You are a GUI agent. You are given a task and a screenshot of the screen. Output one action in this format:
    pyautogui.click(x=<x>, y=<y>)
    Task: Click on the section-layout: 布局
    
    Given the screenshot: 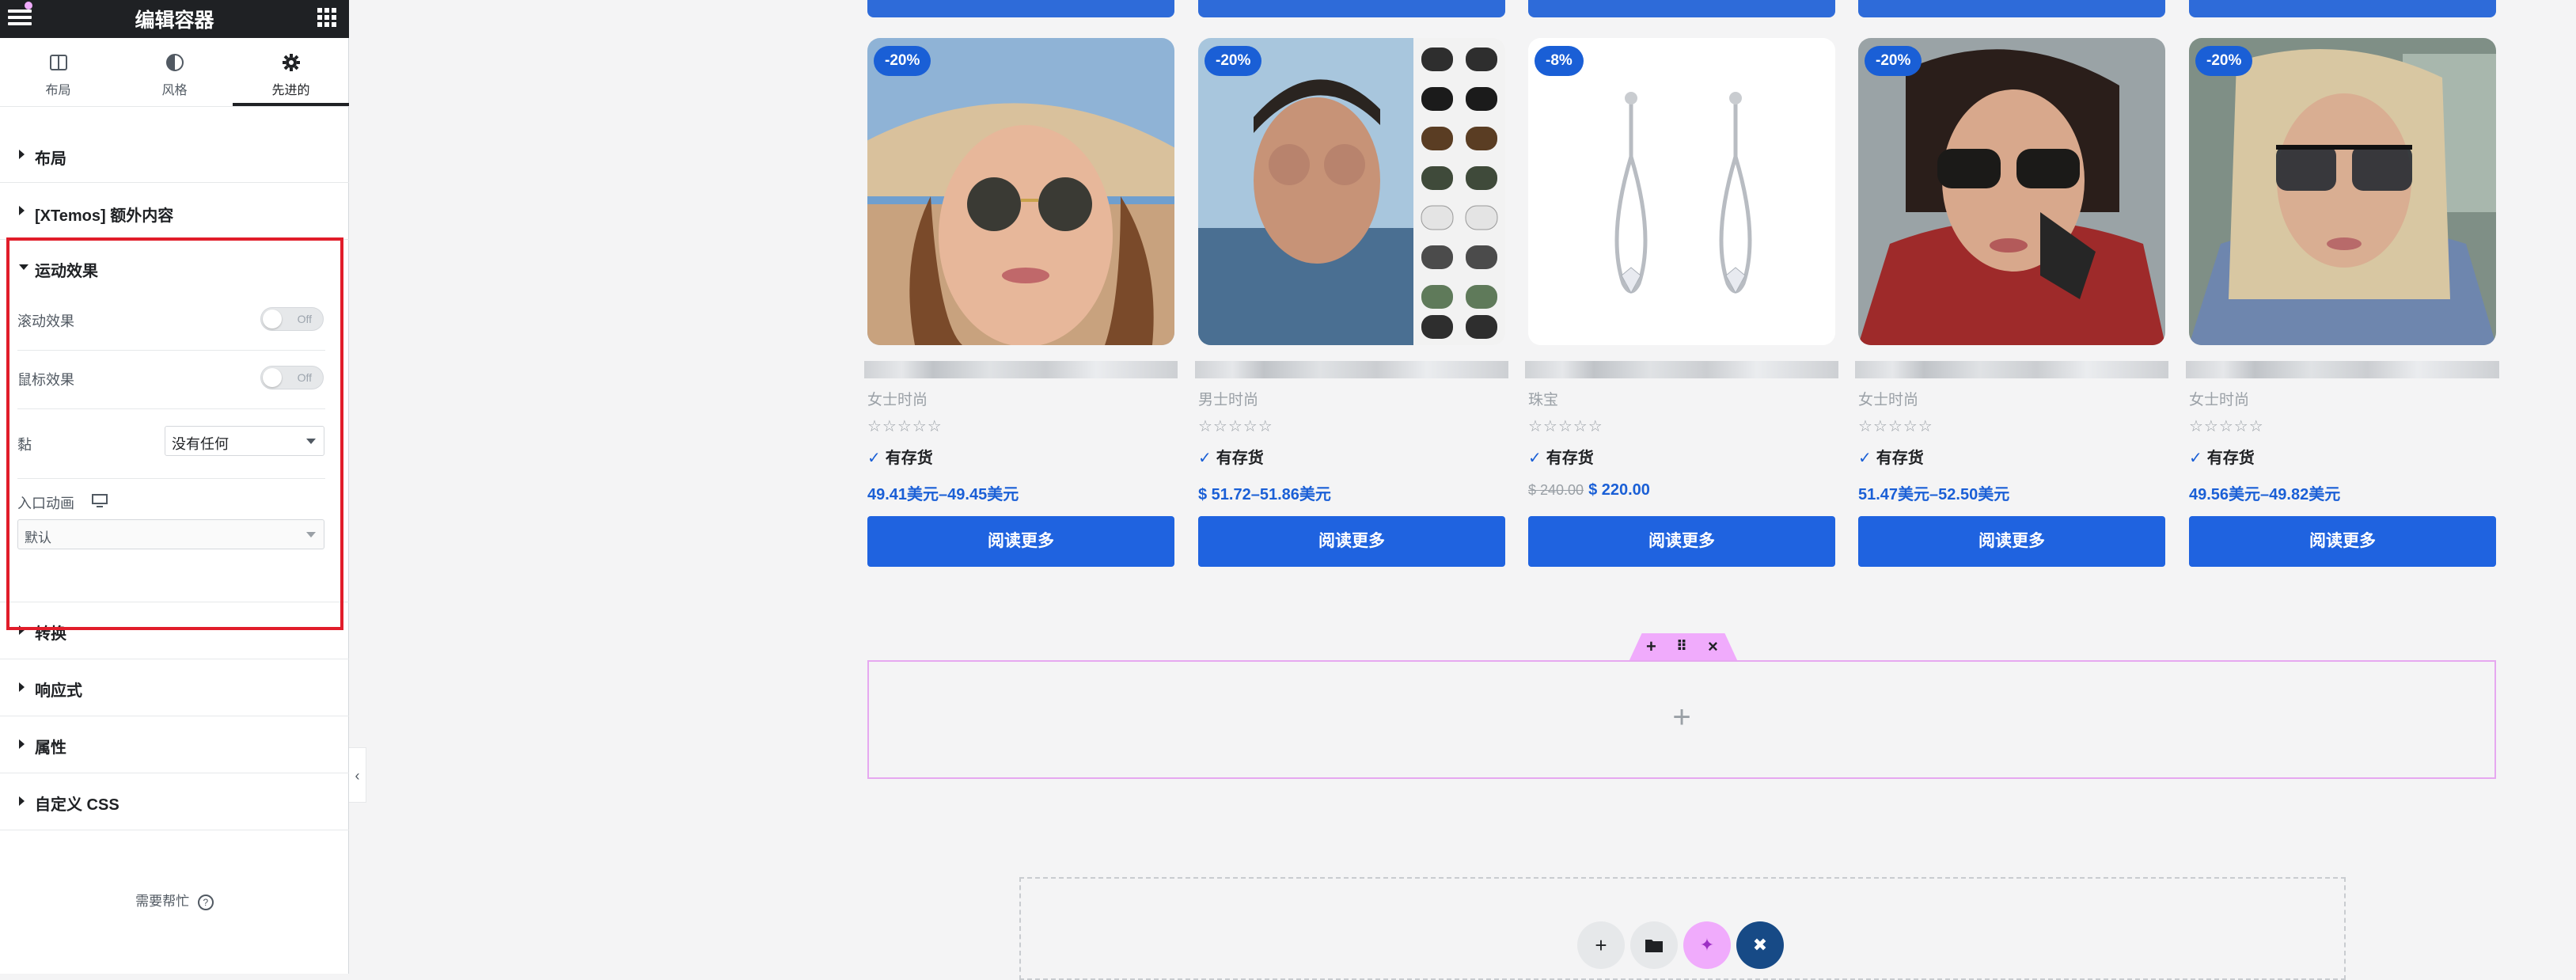 What is the action you would take?
    pyautogui.click(x=174, y=155)
    